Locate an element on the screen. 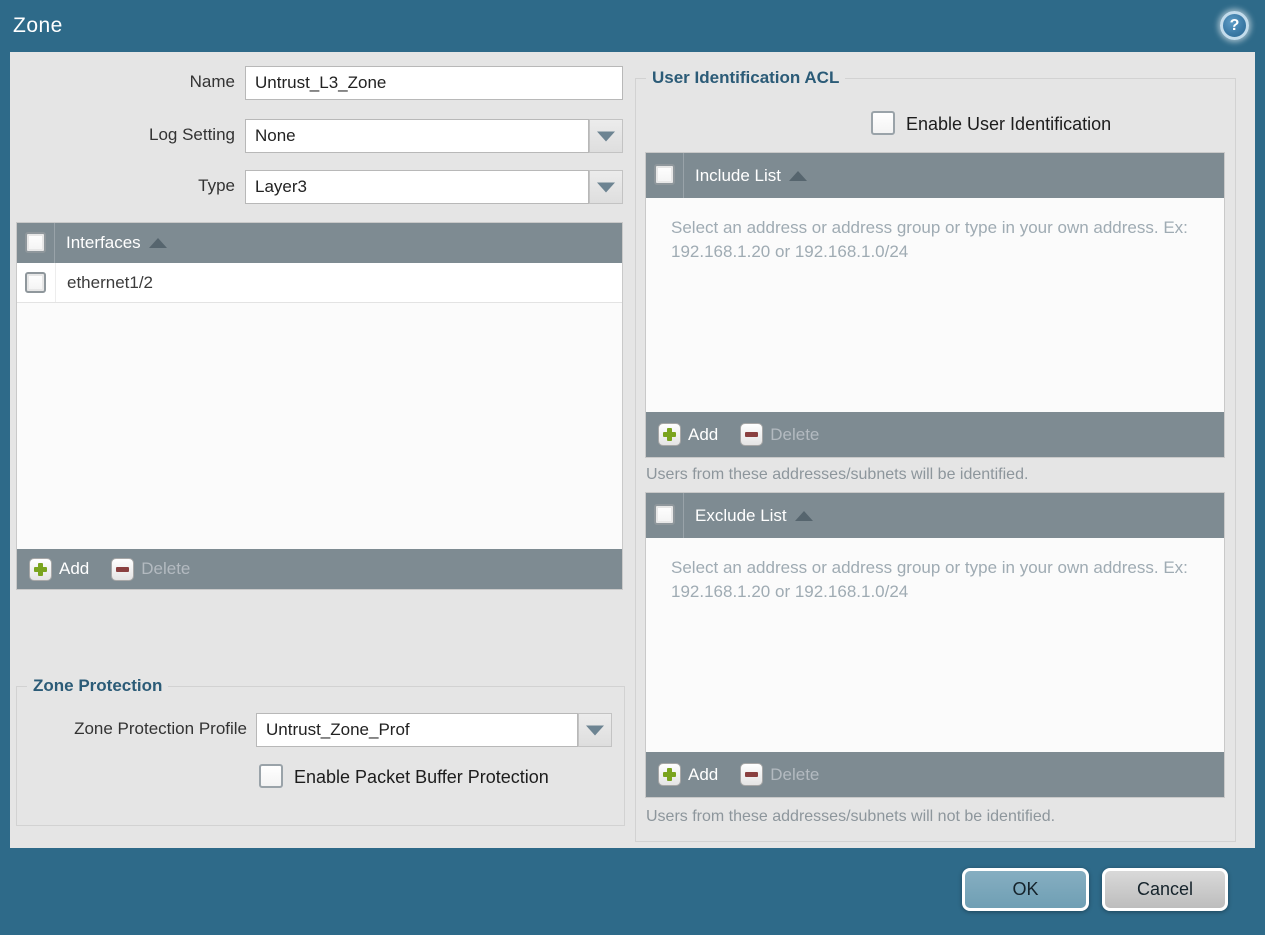  enable-packet-buffer-protection-checkbox is located at coordinates (271, 776).